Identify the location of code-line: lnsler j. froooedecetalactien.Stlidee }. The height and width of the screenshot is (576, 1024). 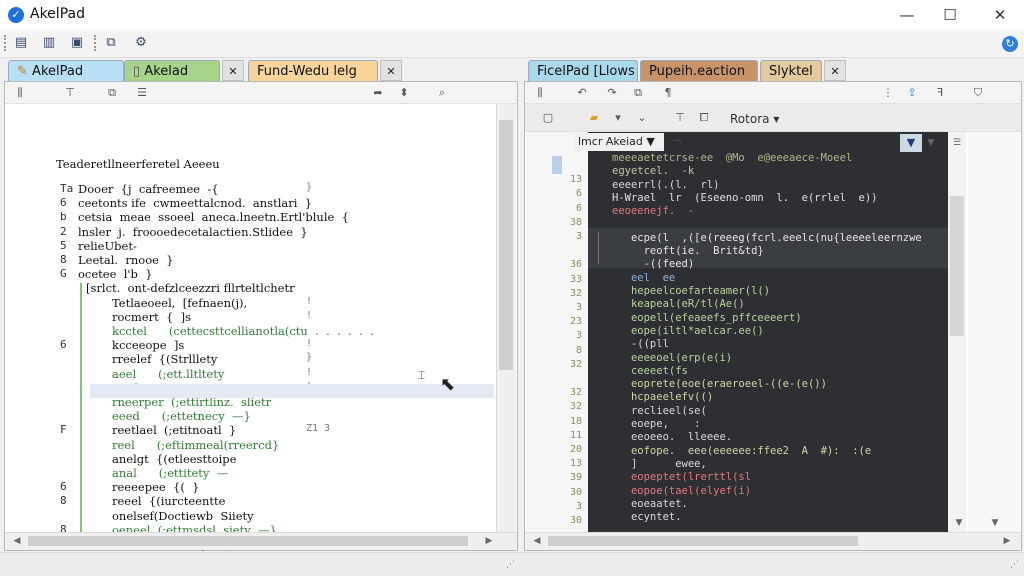
(193, 232).